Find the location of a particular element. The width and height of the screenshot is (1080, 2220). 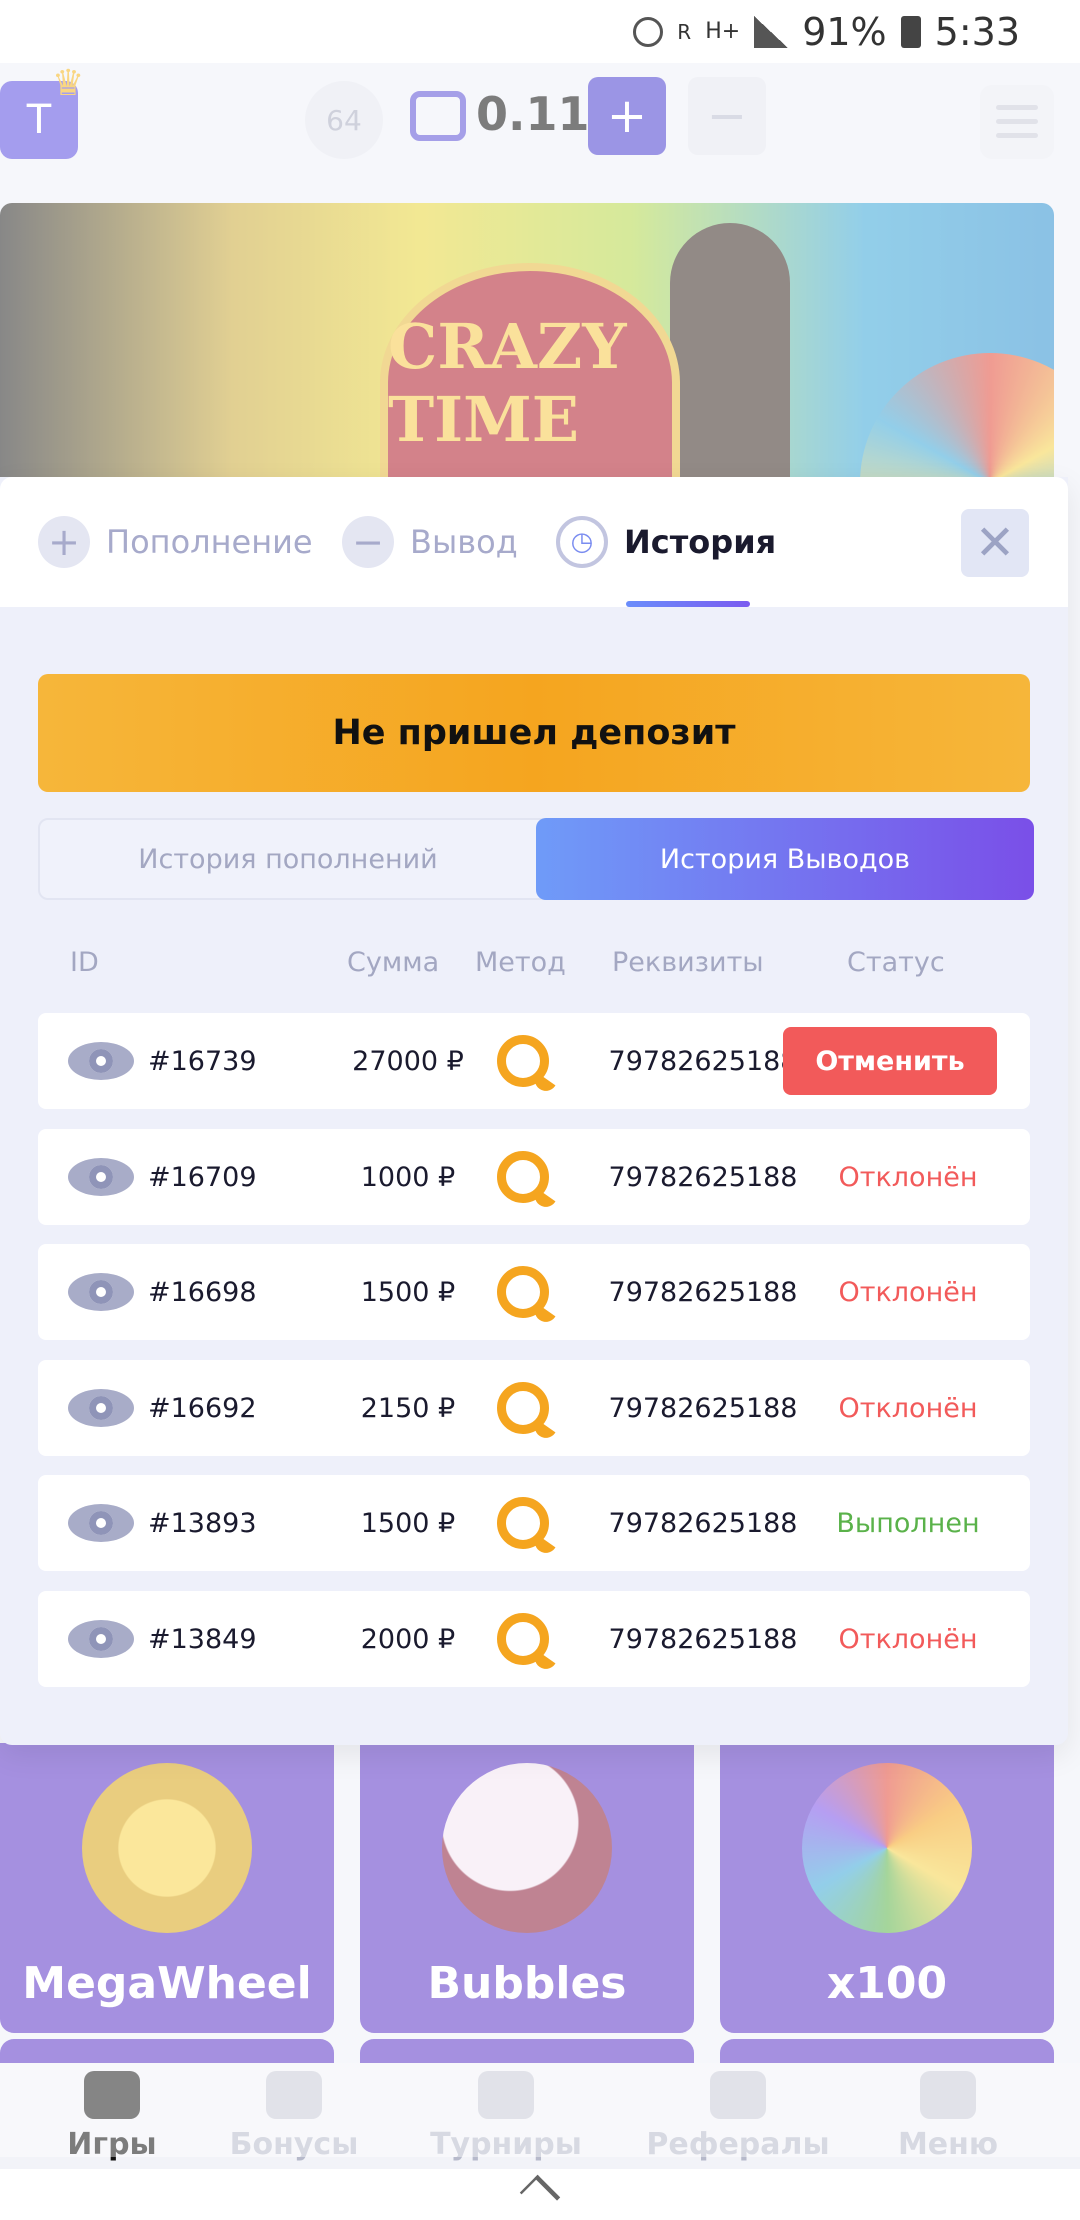

table-row: #16698 1500 ₽ 79782625188 Отклонён is located at coordinates (534, 1292).